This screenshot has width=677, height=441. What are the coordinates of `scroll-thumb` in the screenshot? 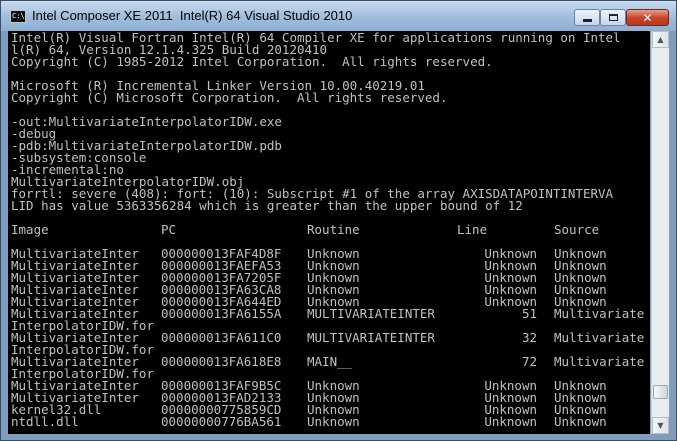 It's located at (660, 392).